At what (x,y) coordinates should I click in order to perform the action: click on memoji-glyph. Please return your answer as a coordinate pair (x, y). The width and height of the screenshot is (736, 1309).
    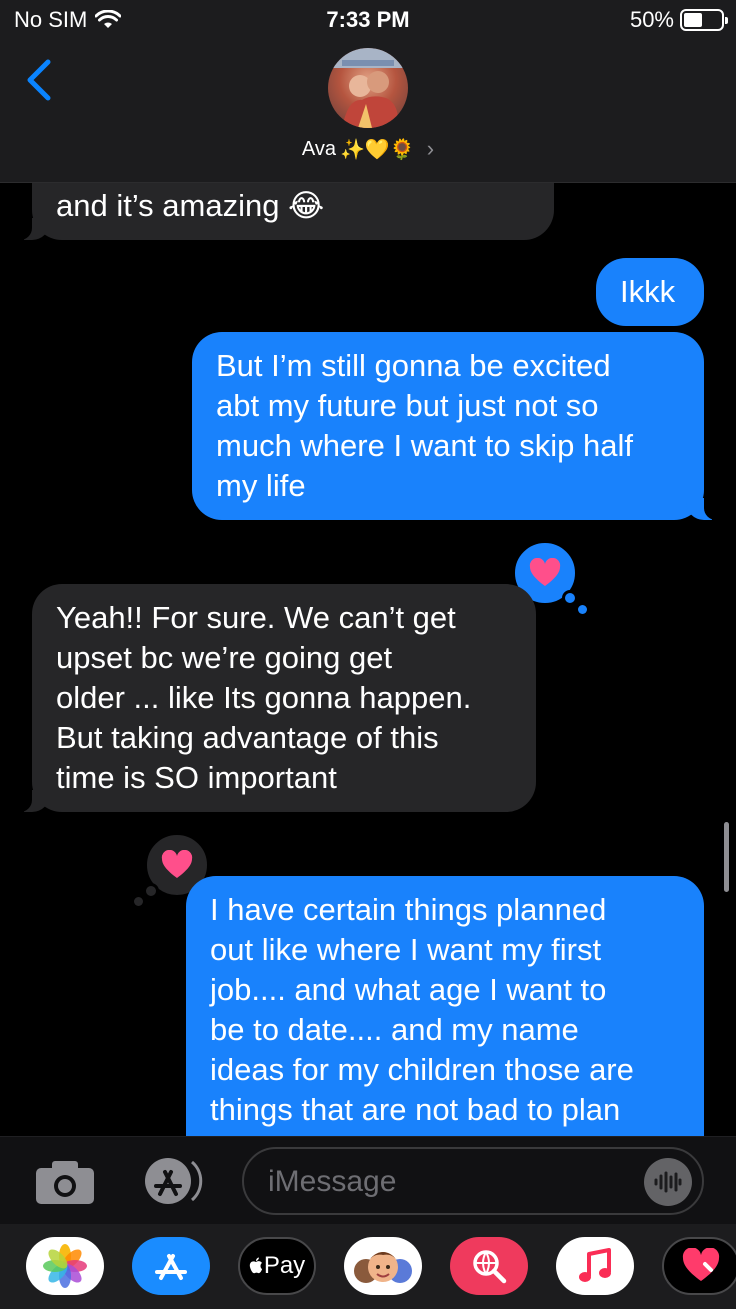
    Looking at the image, I should click on (383, 1267).